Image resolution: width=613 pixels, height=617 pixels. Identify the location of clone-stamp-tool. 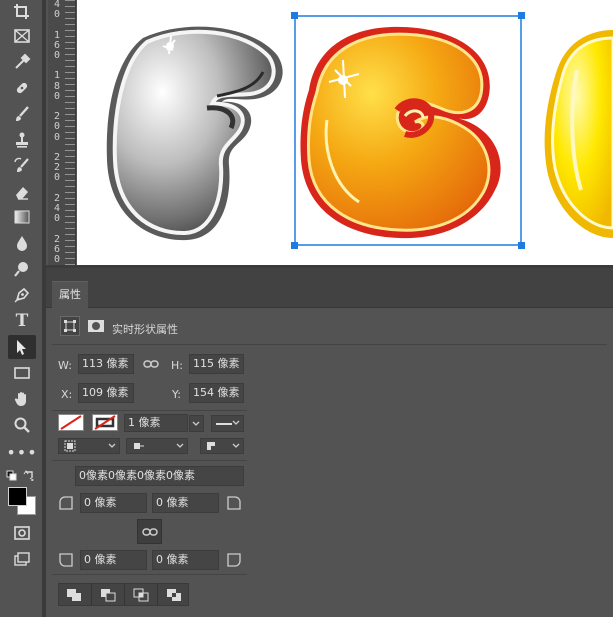
(22, 140).